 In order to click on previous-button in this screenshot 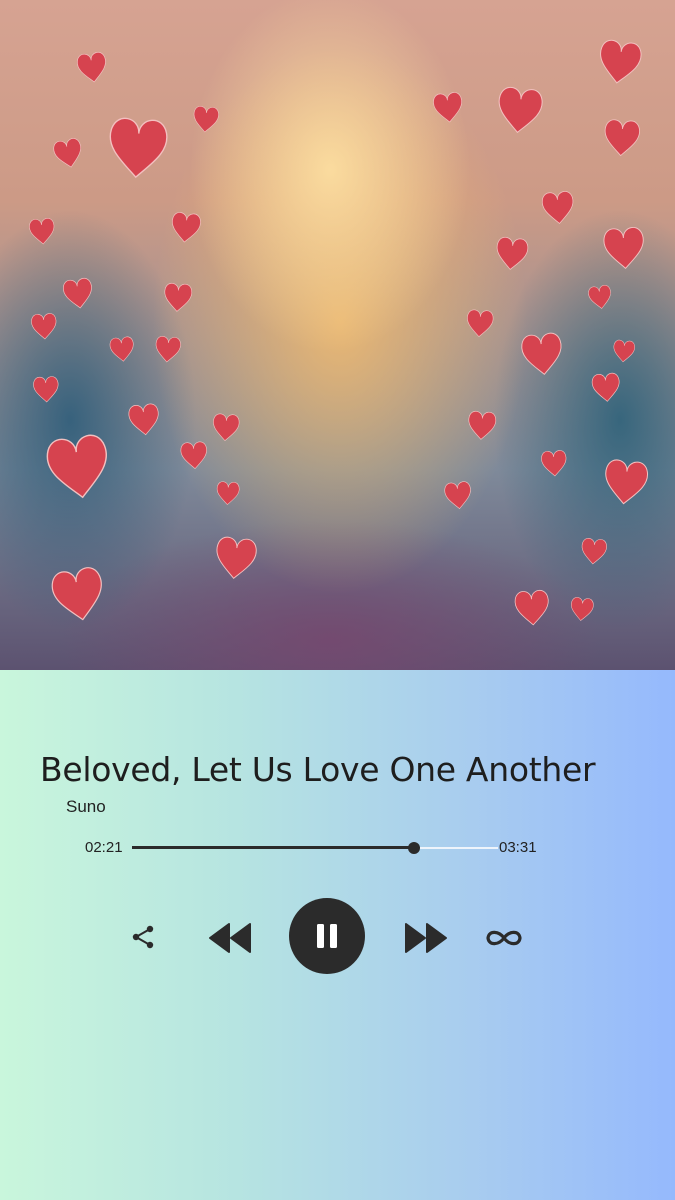, I will do `click(230, 938)`.